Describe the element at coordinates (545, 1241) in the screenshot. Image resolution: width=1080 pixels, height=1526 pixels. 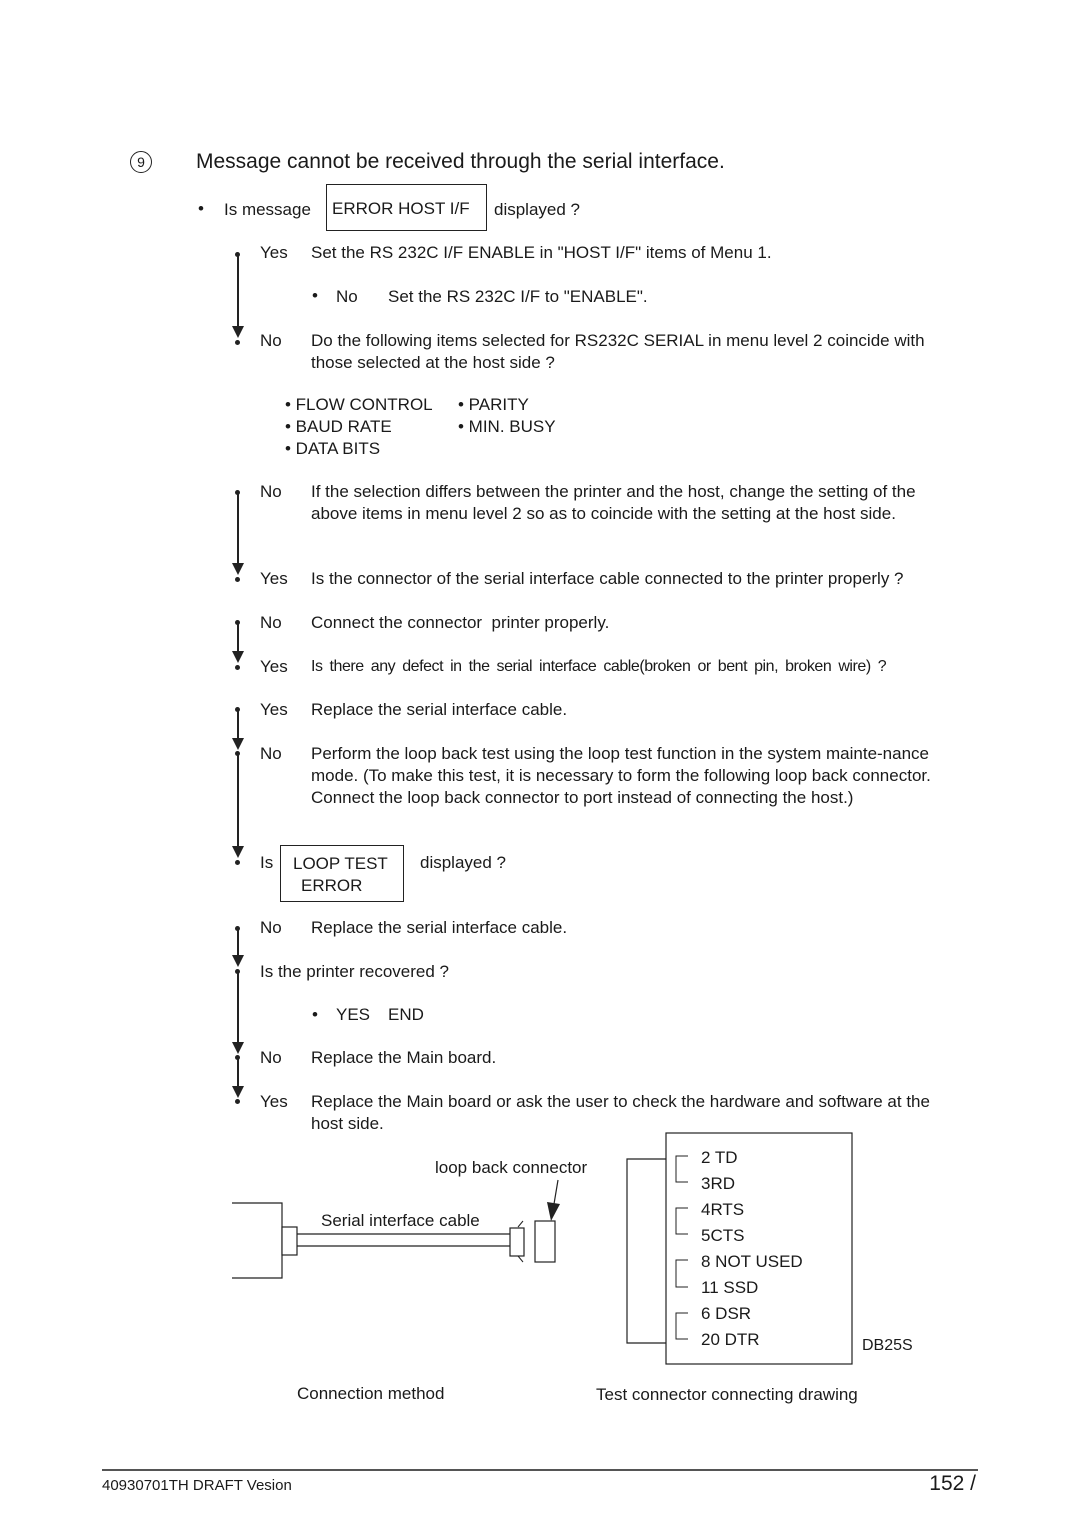
I see `loop-back-connector` at that location.